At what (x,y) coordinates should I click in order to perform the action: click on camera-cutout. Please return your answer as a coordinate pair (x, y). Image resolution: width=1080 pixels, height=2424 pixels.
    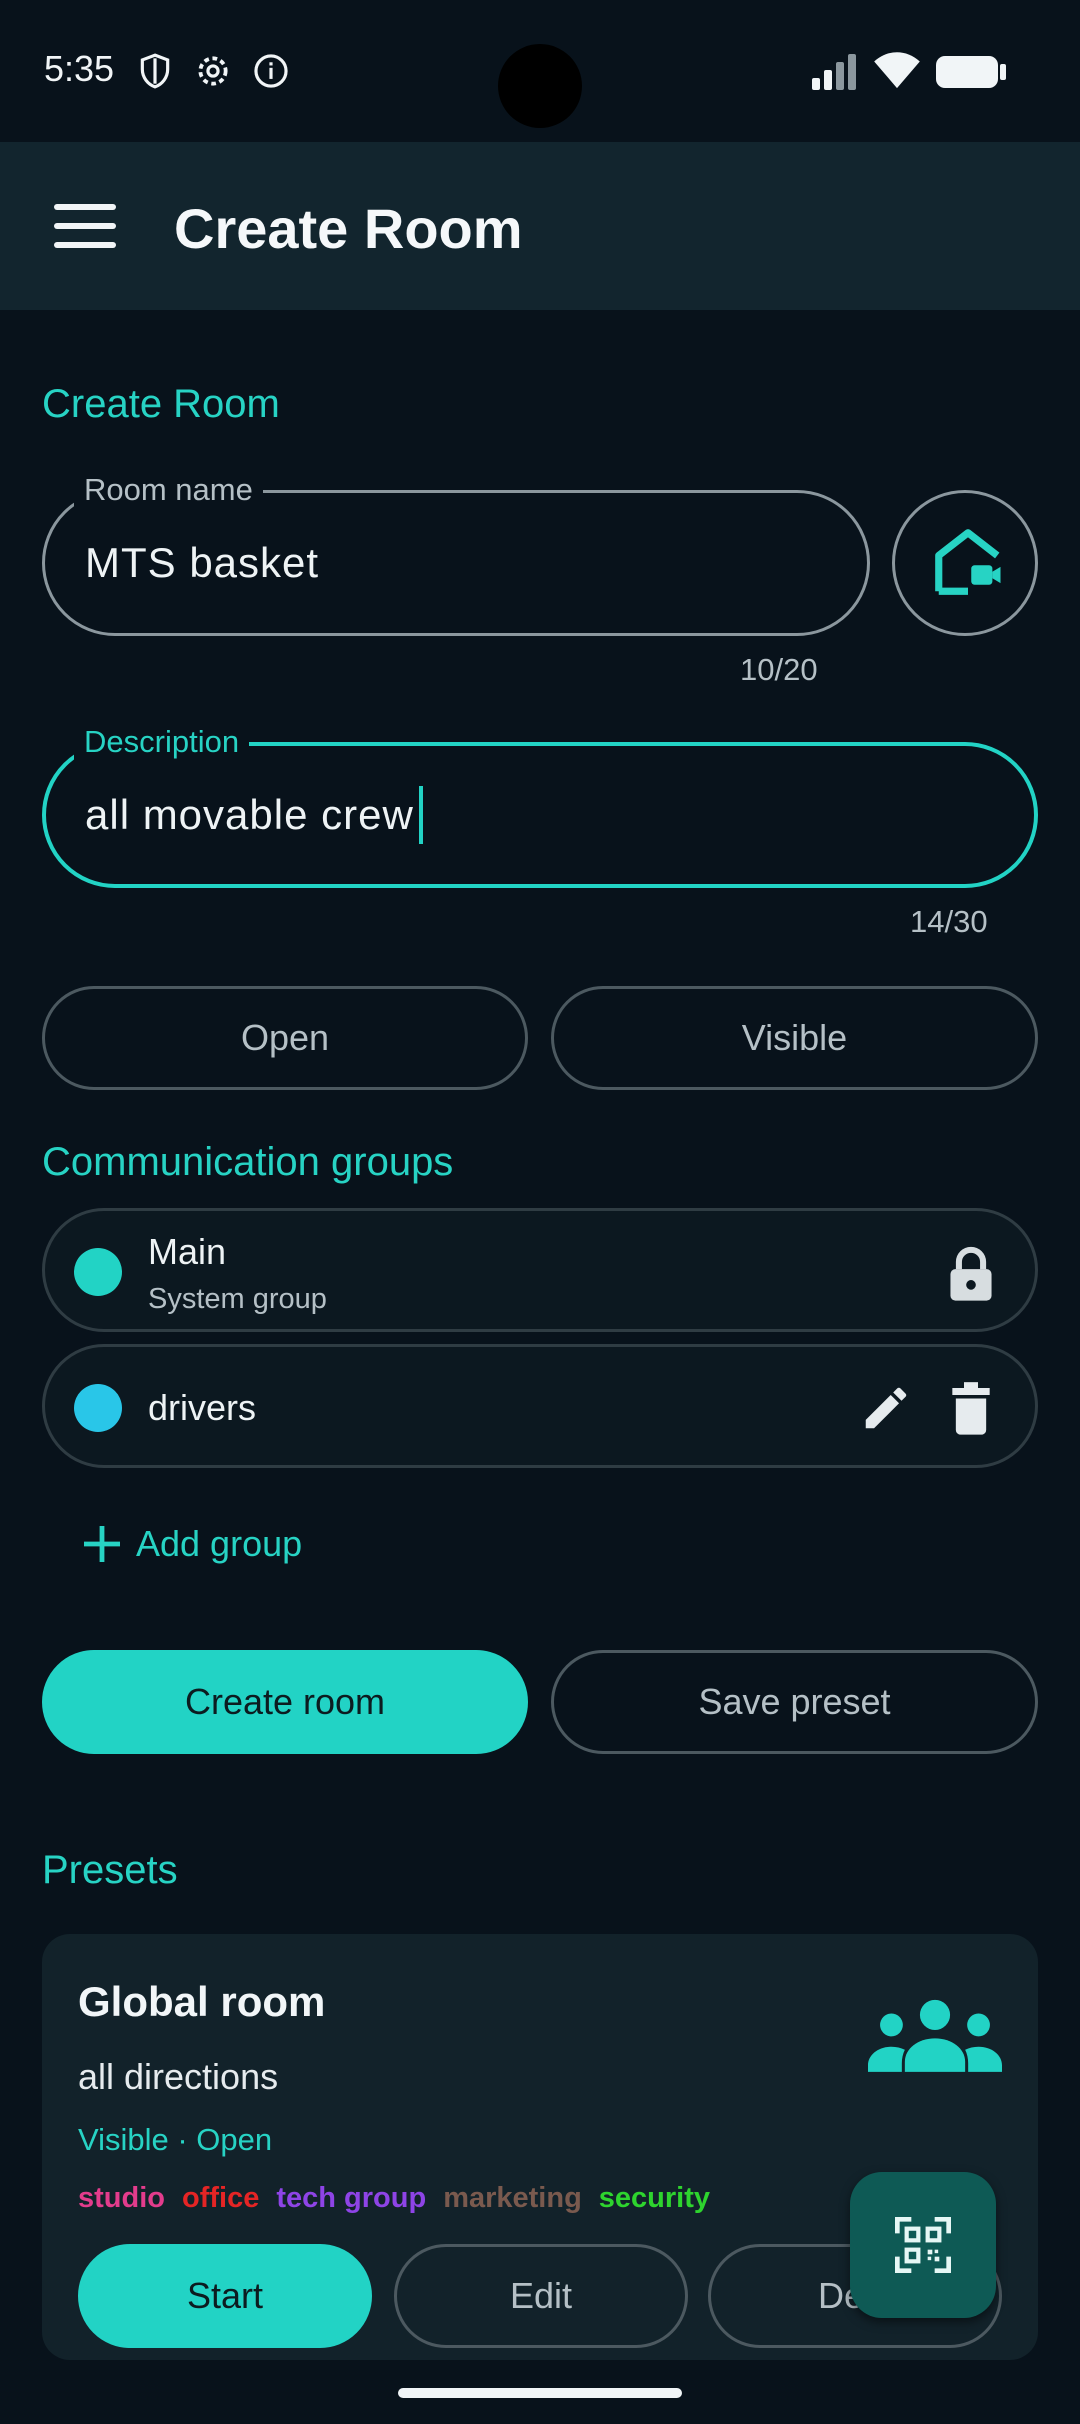
    Looking at the image, I should click on (540, 86).